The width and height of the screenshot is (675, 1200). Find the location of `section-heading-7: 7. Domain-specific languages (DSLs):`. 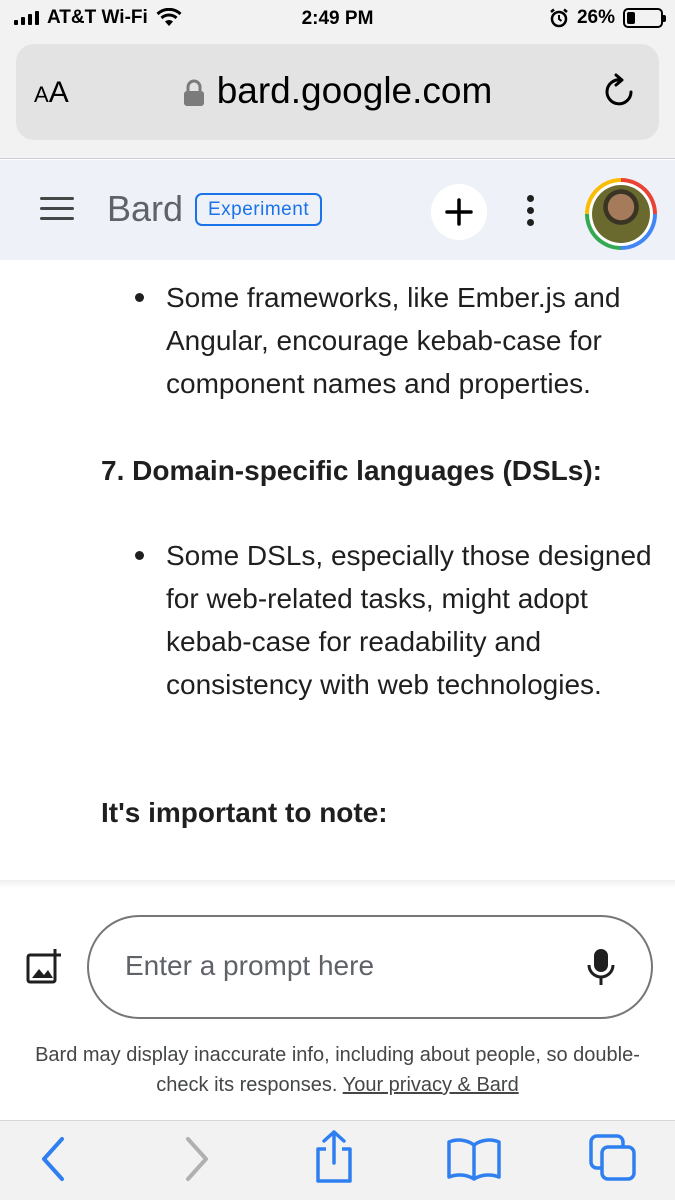

section-heading-7: 7. Domain-specific languages (DSLs): is located at coordinates (351, 470).